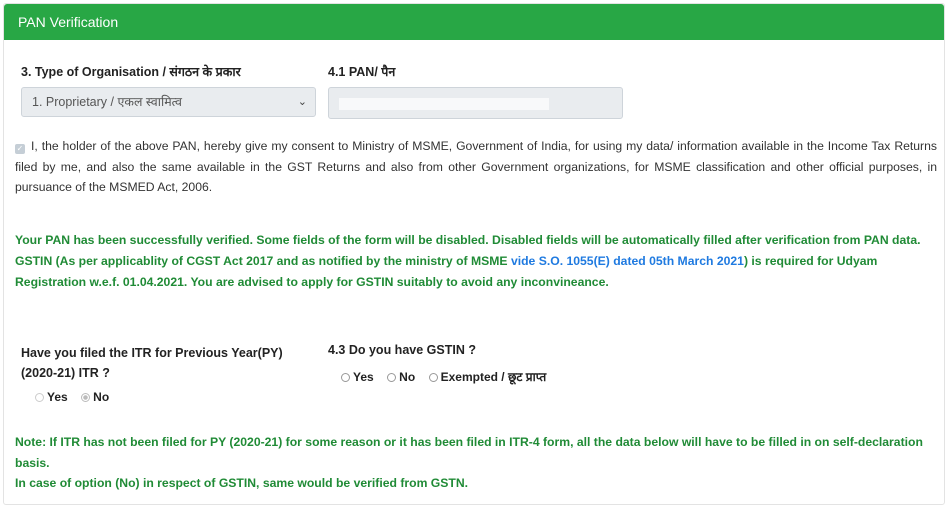  What do you see at coordinates (86, 397) in the screenshot?
I see `itr-no-radio` at bounding box center [86, 397].